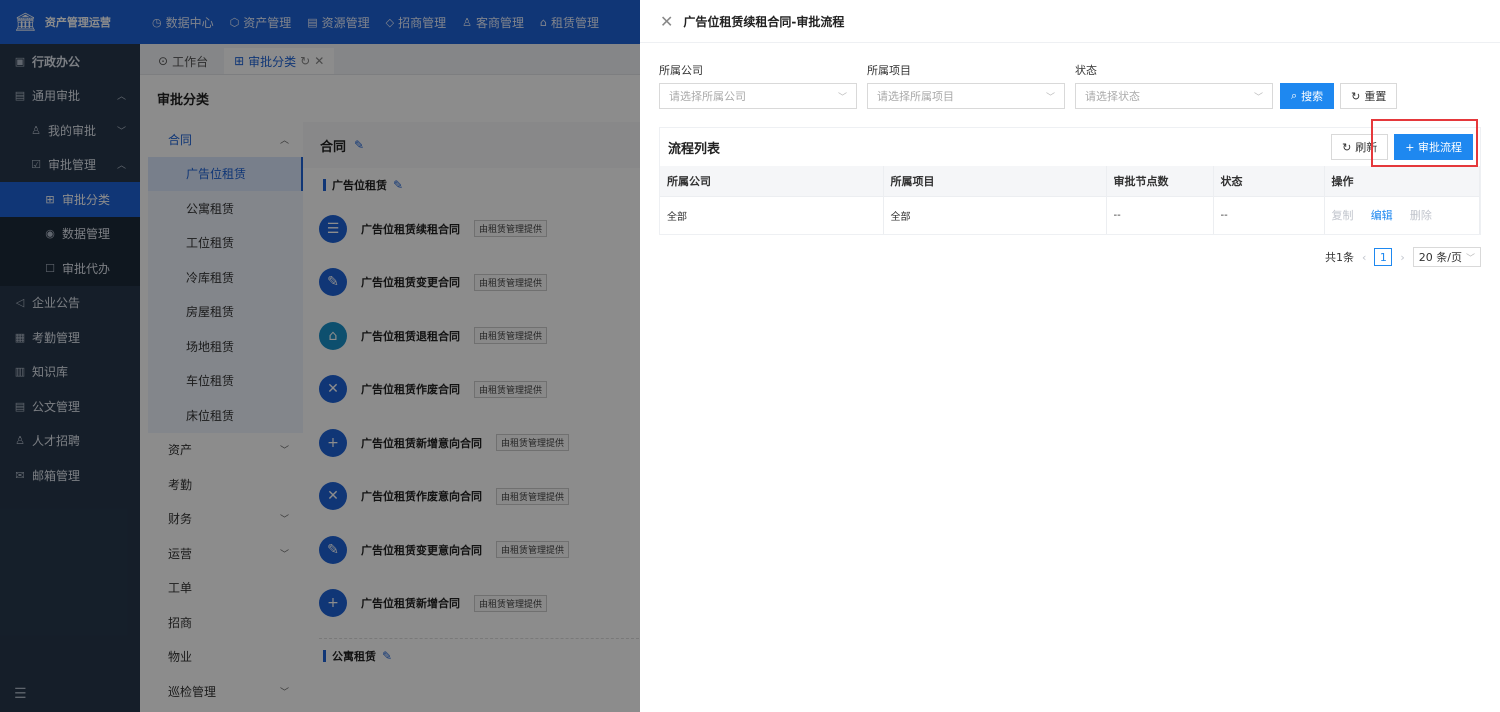 The image size is (1500, 712). I want to click on column-header: 审批节点数, so click(1160, 181).